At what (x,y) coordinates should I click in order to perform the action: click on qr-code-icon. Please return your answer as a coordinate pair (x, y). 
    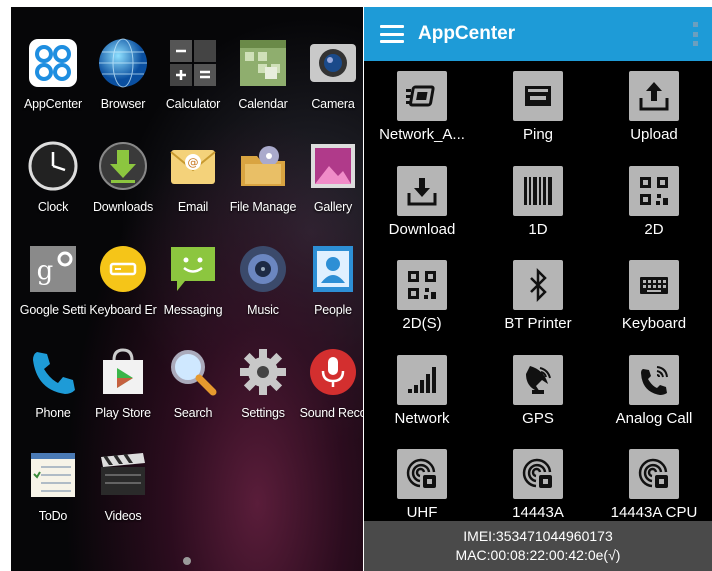
    Looking at the image, I should click on (422, 285).